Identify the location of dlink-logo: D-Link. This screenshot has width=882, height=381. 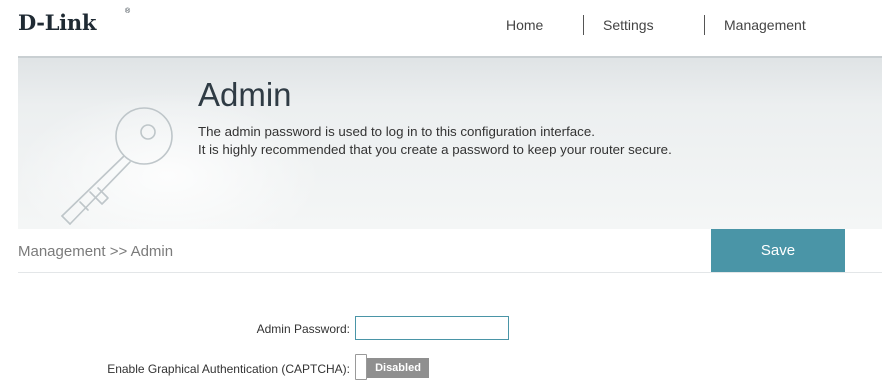
(57, 22).